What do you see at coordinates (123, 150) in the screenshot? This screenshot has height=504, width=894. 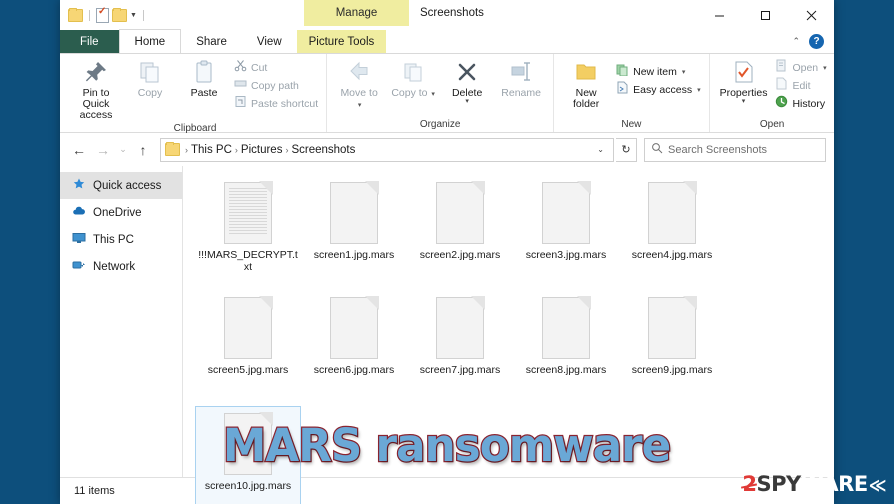 I see `recent-locations-chevron-down-icon: ⌄` at bounding box center [123, 150].